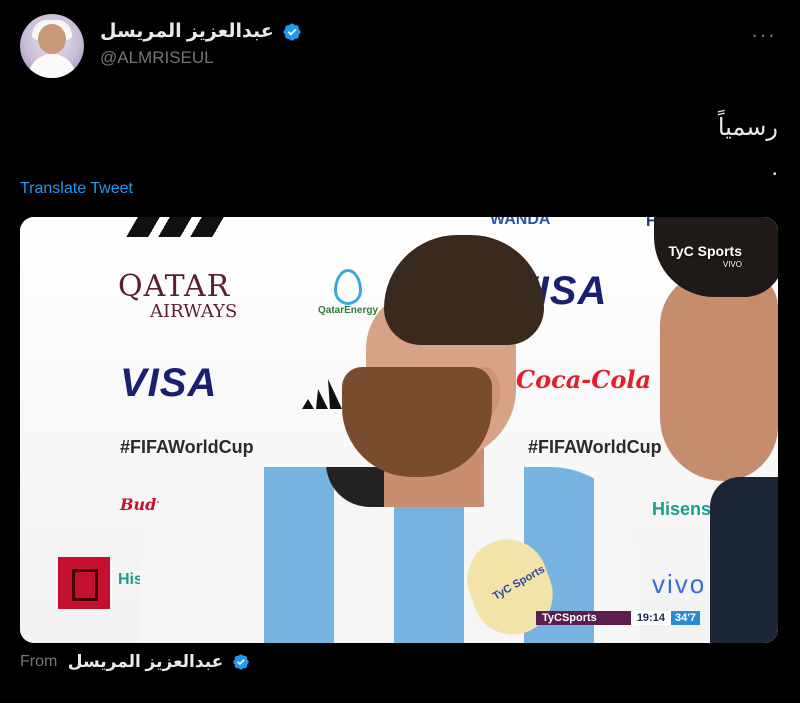  I want to click on scorebug-period: 34'7, so click(685, 618).